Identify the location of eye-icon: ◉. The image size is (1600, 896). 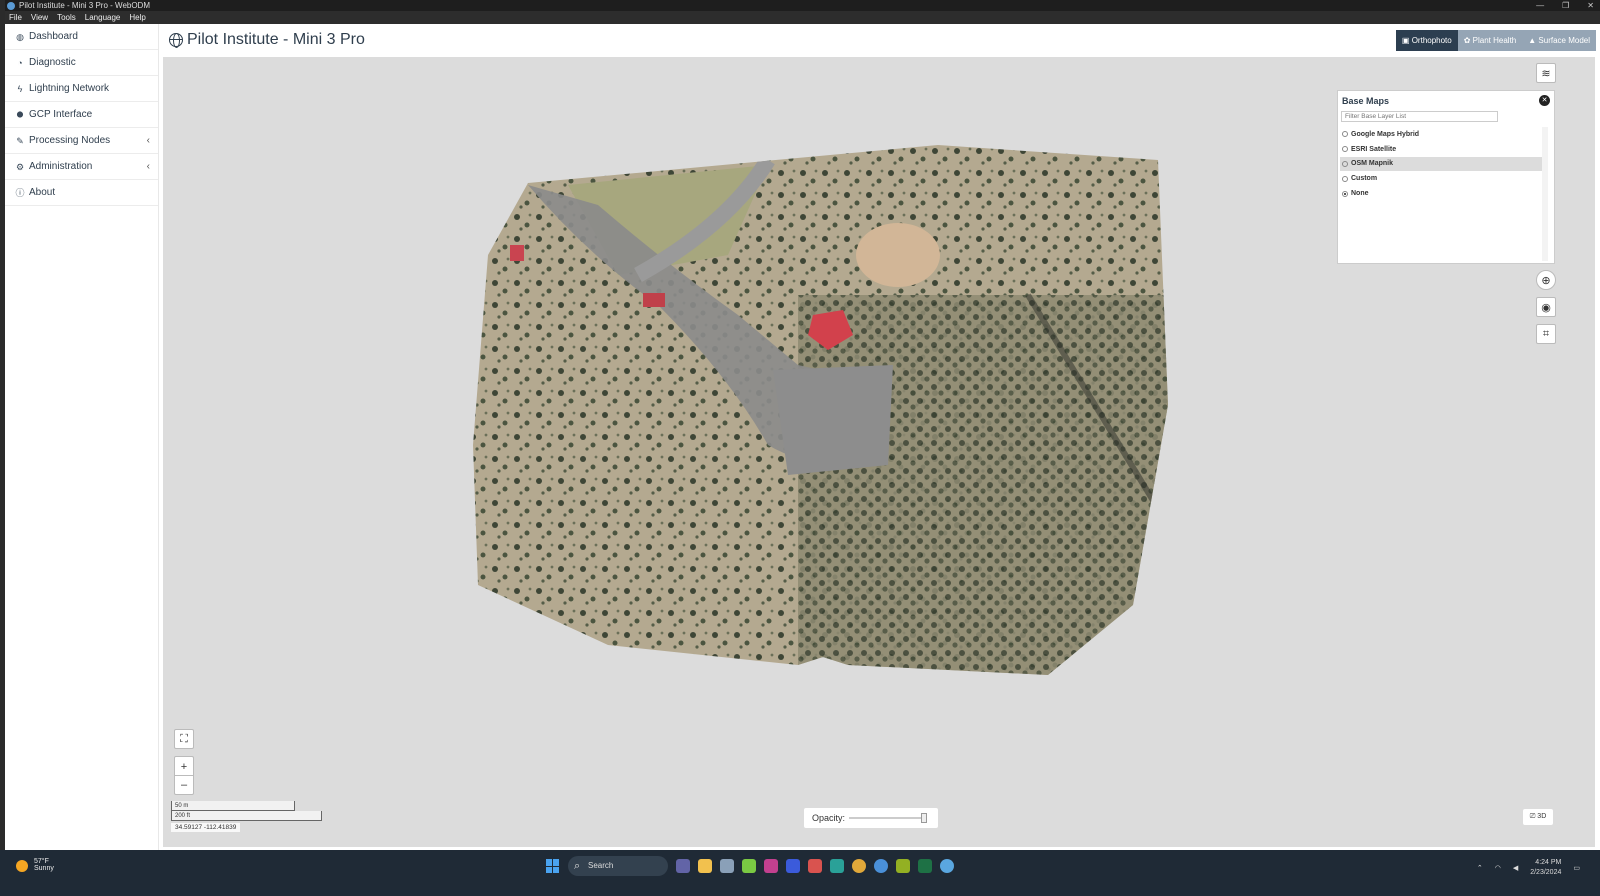
(1546, 307).